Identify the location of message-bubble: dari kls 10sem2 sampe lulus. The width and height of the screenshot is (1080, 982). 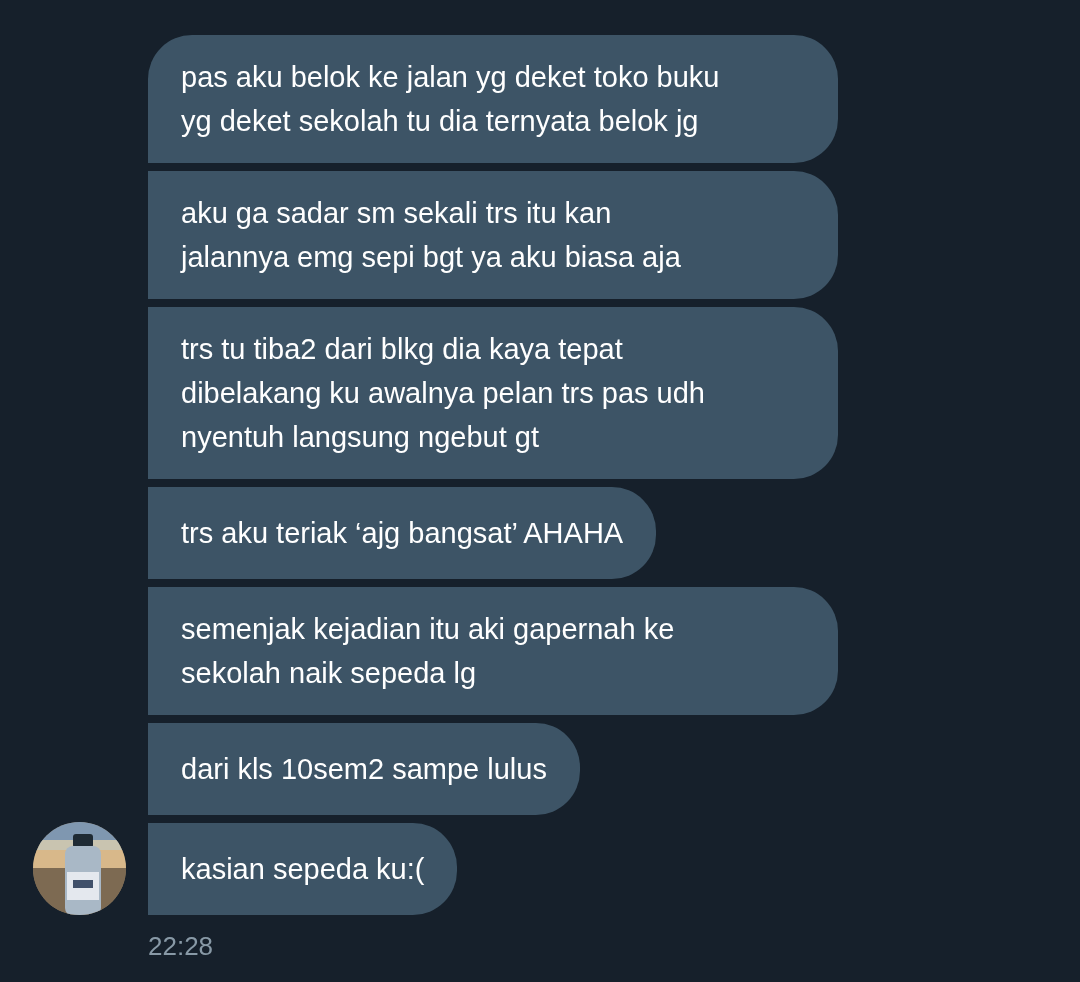
(364, 769).